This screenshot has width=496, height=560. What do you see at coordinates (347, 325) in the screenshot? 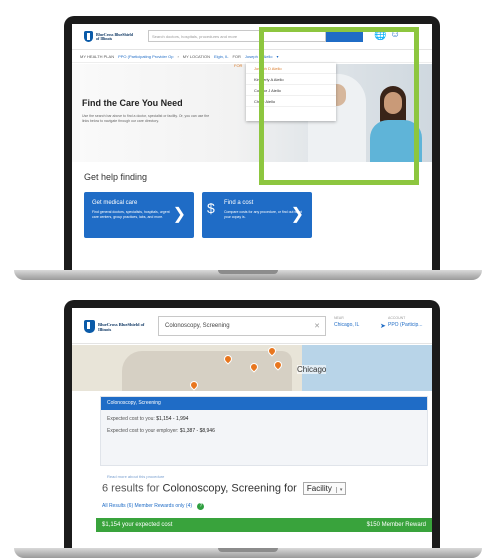
I see `near-value: Chicago, IL` at bounding box center [347, 325].